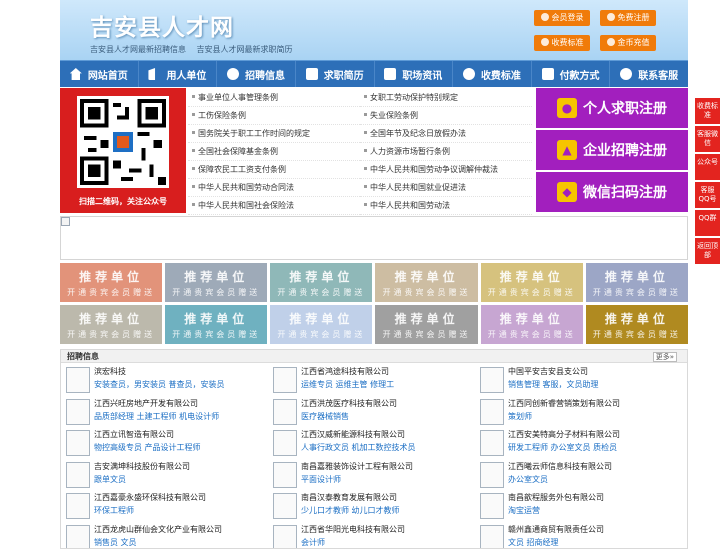 The height and width of the screenshot is (549, 720). Describe the element at coordinates (374, 238) in the screenshot. I see `banner-image` at that location.